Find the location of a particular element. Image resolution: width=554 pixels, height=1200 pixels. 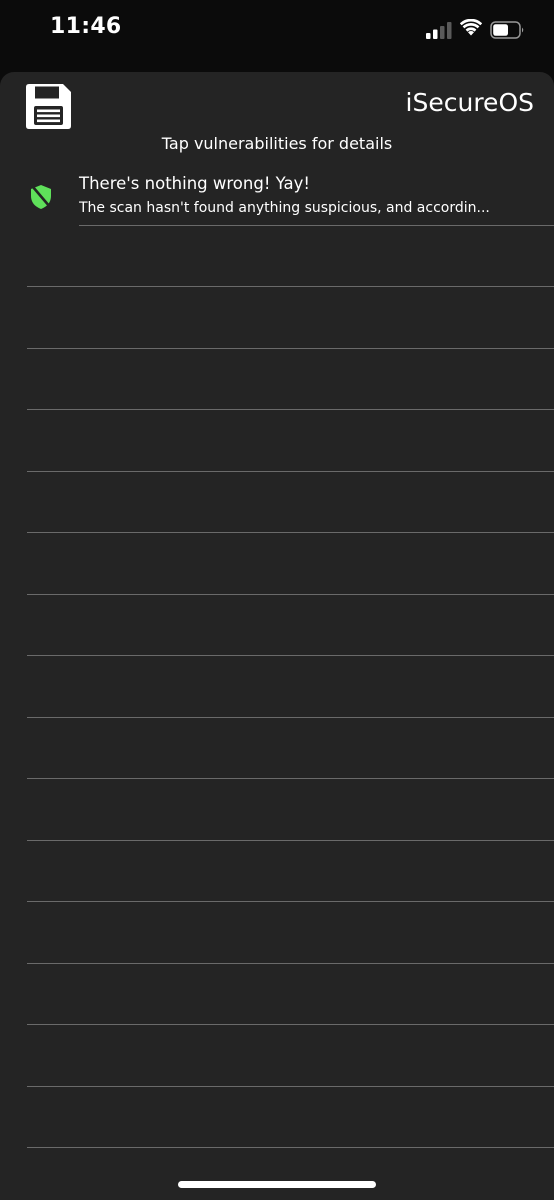

shield-check-icon is located at coordinates (41, 197).